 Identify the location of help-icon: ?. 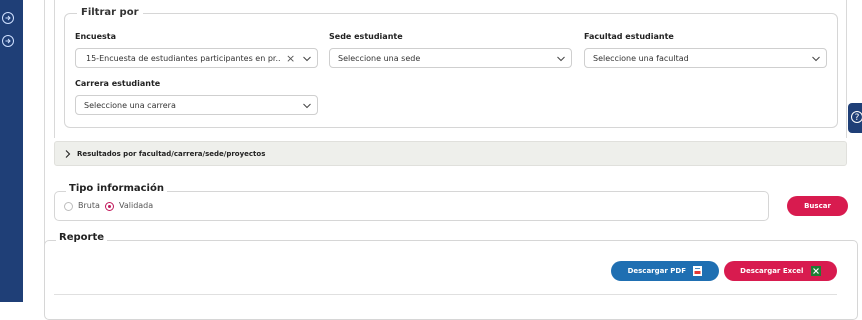
(856, 117).